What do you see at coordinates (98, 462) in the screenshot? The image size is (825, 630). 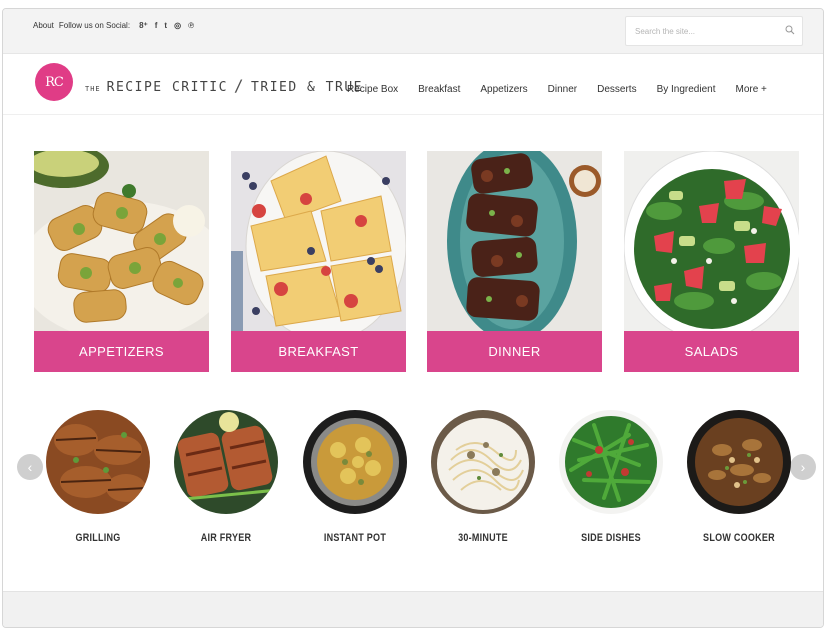 I see `grilling-photo` at bounding box center [98, 462].